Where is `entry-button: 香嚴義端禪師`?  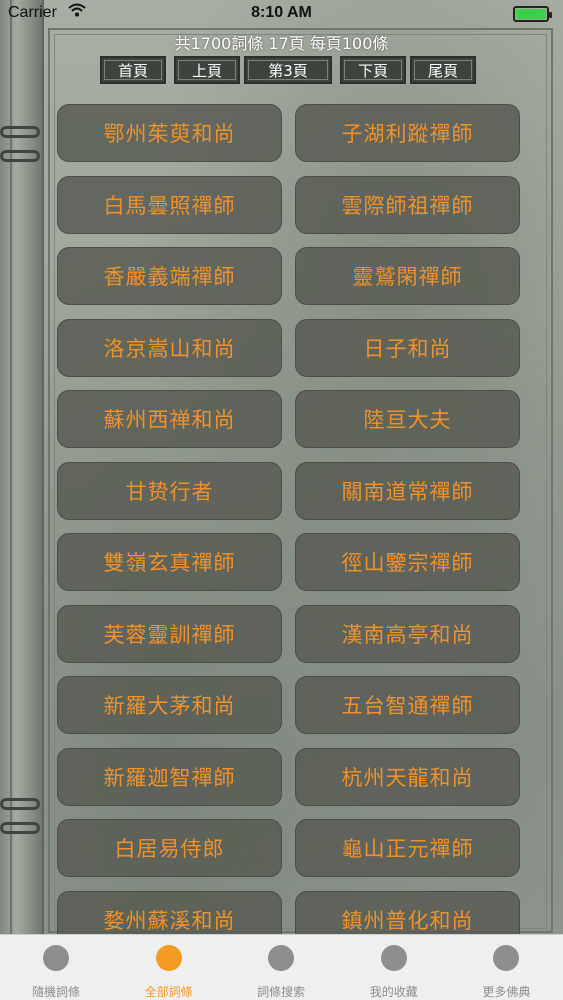
entry-button: 香嚴義端禪師 is located at coordinates (169, 276).